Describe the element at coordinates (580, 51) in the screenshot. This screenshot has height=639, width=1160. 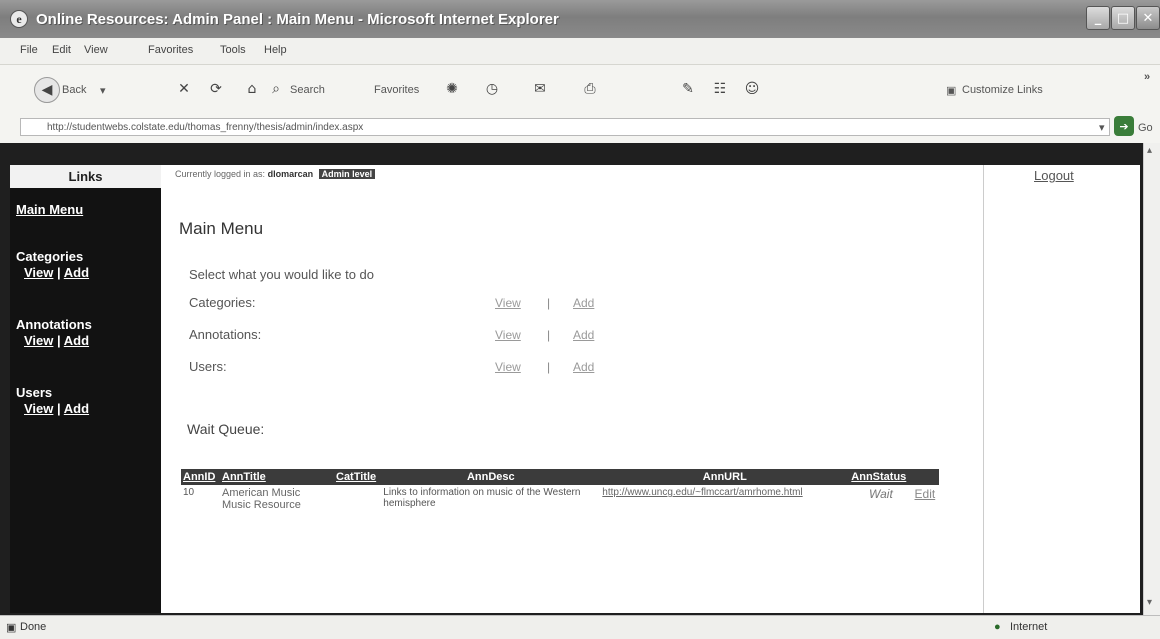
I see `menu-bar: File Edit View Favorites Tools Help` at that location.